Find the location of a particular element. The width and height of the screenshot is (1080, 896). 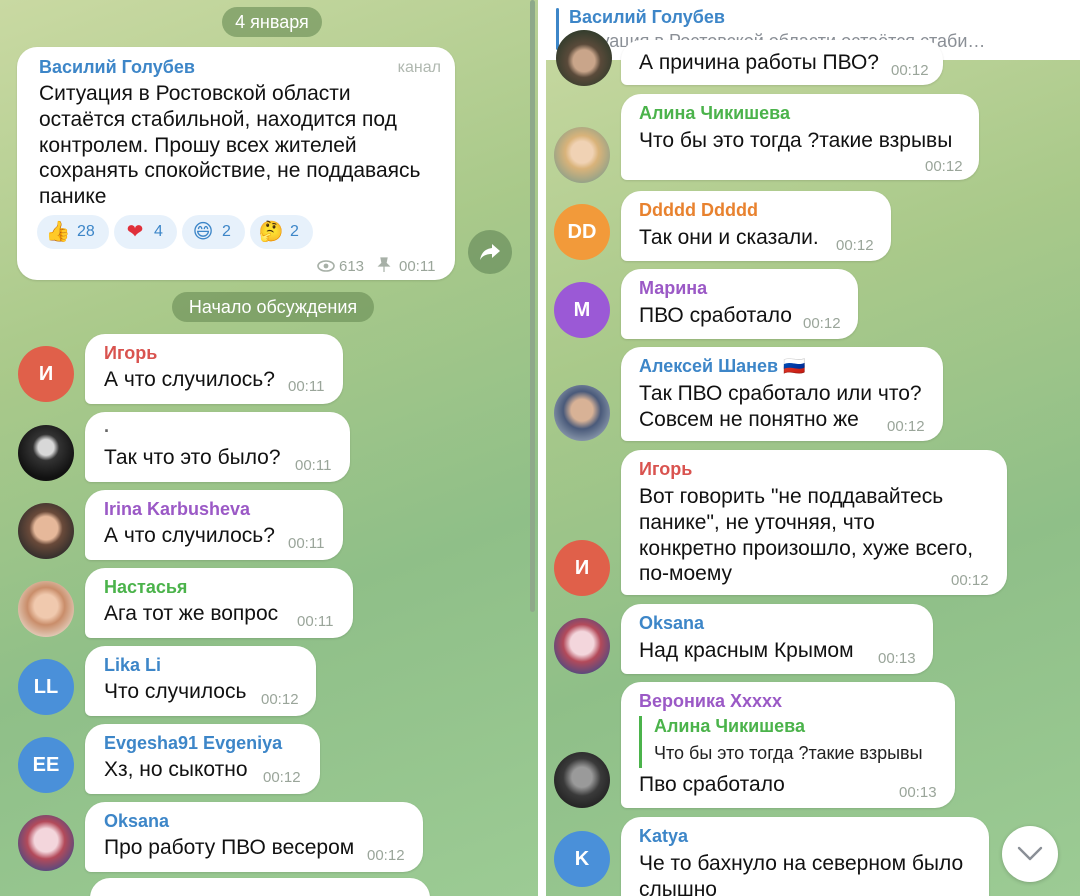

pinned-title: Василий Голубев is located at coordinates (647, 17).